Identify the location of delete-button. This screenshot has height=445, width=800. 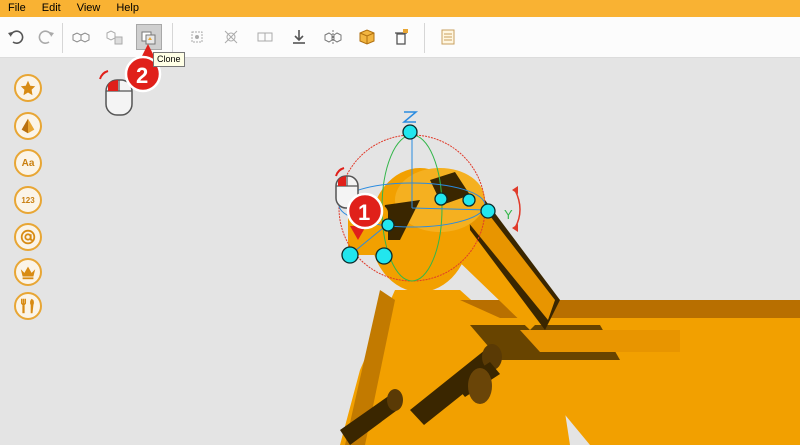
(401, 37).